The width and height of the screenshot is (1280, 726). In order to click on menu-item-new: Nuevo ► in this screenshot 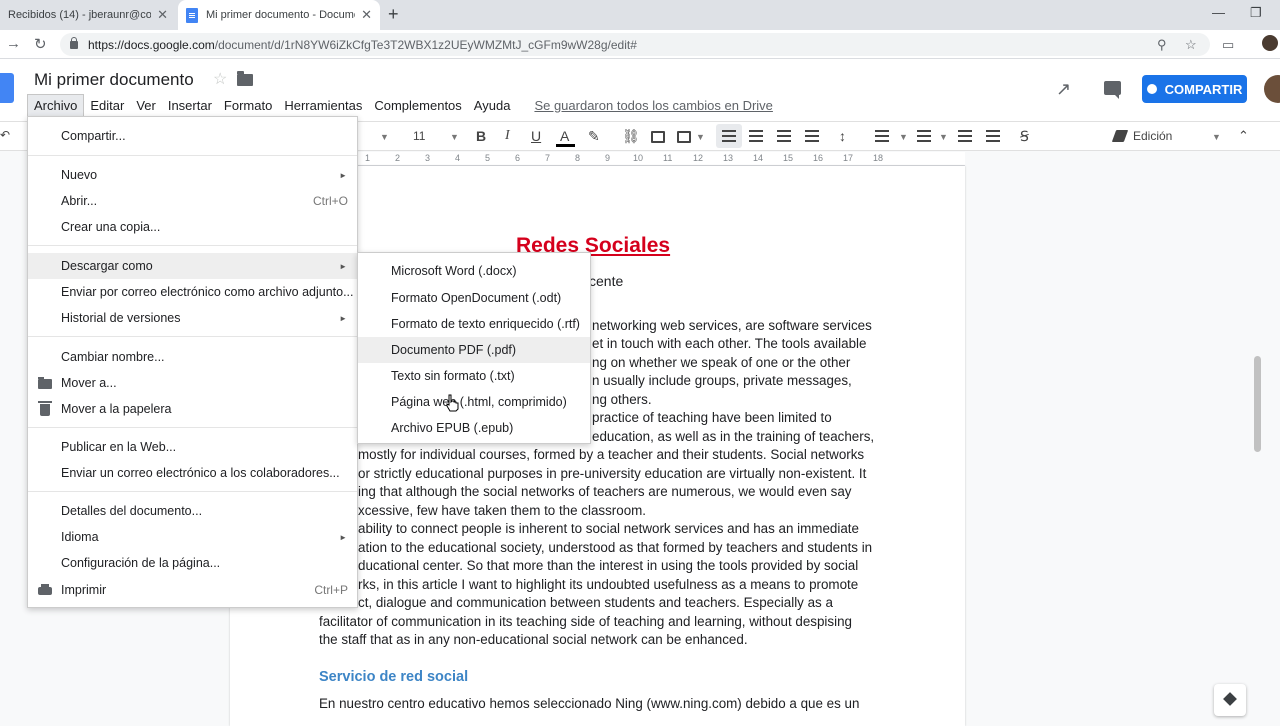, I will do `click(192, 175)`.